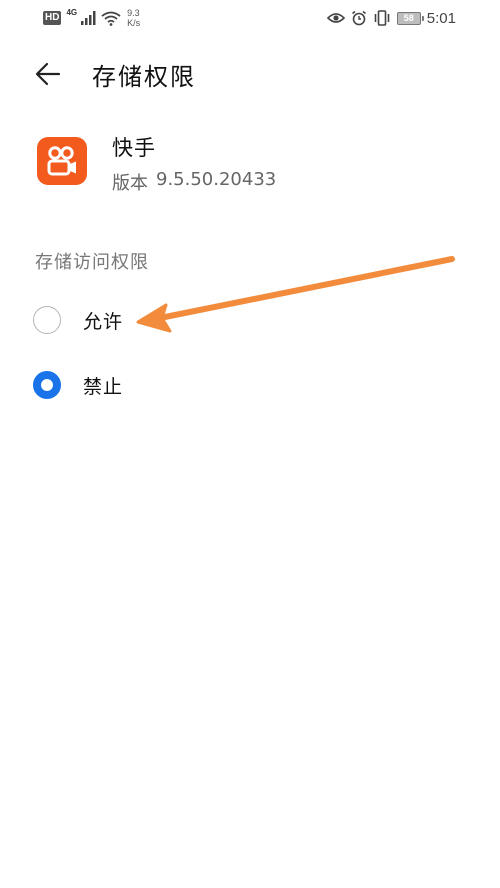 The image size is (500, 888). I want to click on speed-unit: K/s, so click(134, 23).